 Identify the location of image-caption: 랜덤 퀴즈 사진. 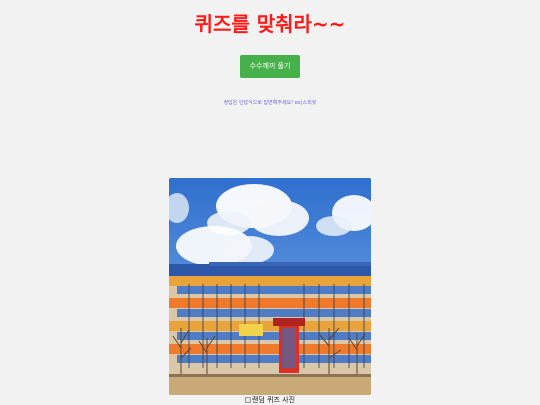
(270, 400).